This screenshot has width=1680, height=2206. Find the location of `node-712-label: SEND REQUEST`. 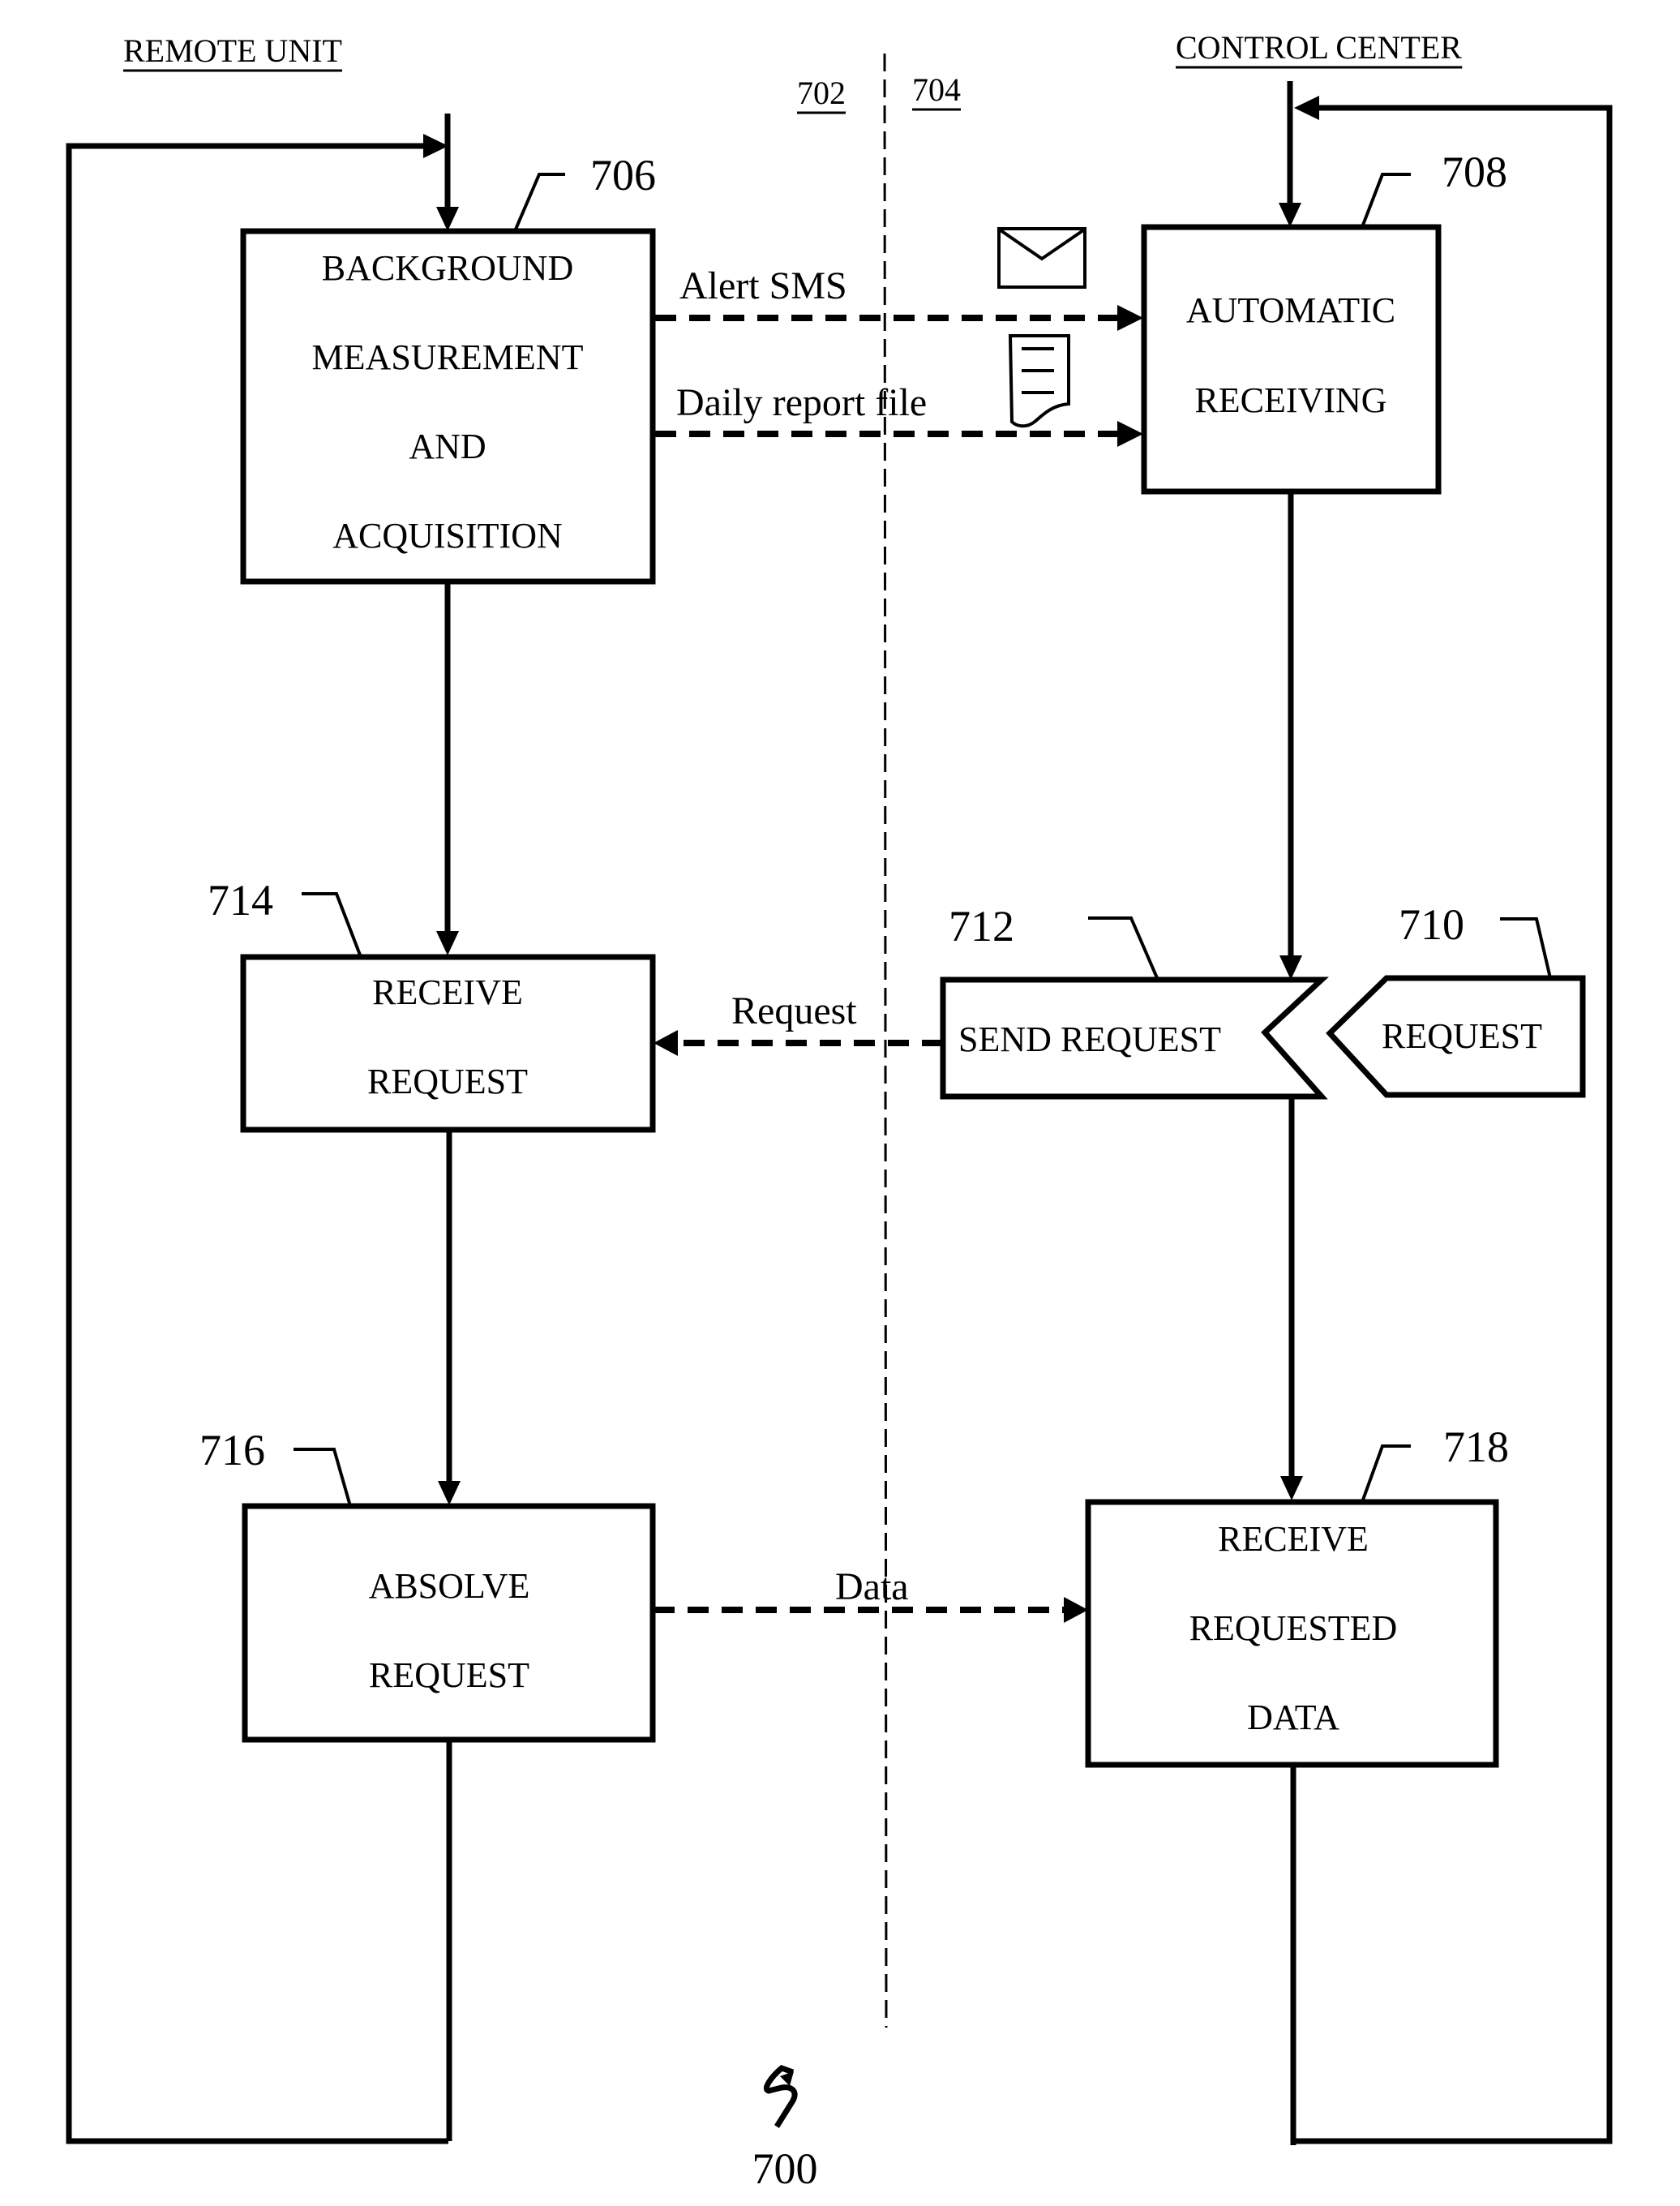

node-712-label: SEND REQUEST is located at coordinates (1089, 1039).